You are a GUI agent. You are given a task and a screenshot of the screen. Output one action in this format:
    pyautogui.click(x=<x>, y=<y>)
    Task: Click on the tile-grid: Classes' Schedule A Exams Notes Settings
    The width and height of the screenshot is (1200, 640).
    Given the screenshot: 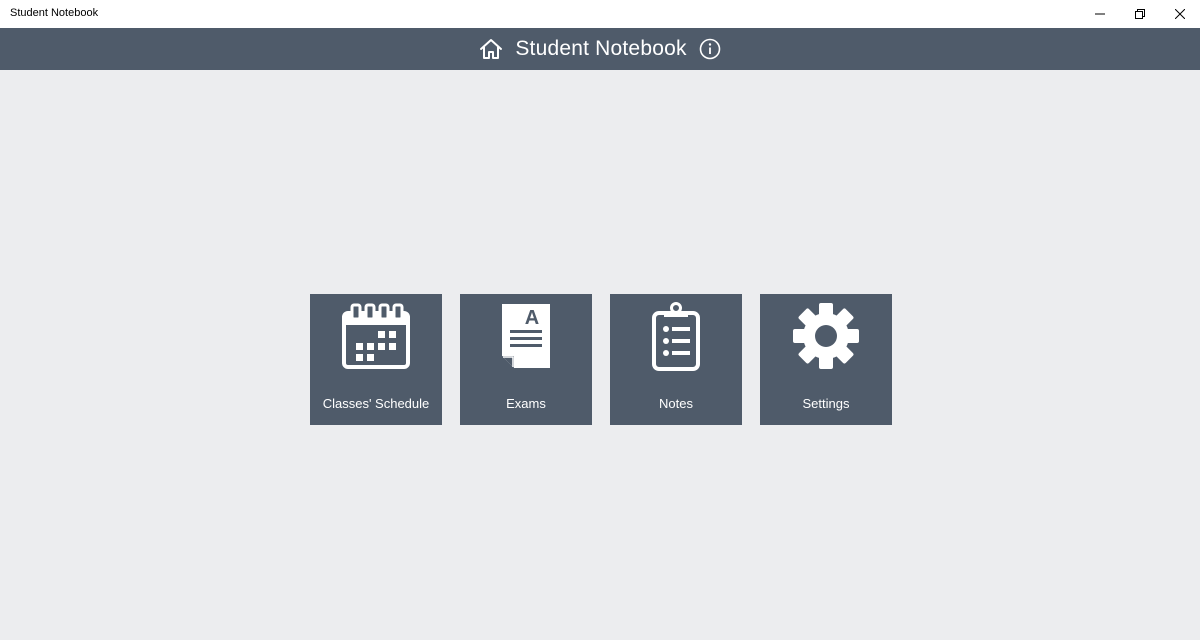 What is the action you would take?
    pyautogui.click(x=601, y=359)
    